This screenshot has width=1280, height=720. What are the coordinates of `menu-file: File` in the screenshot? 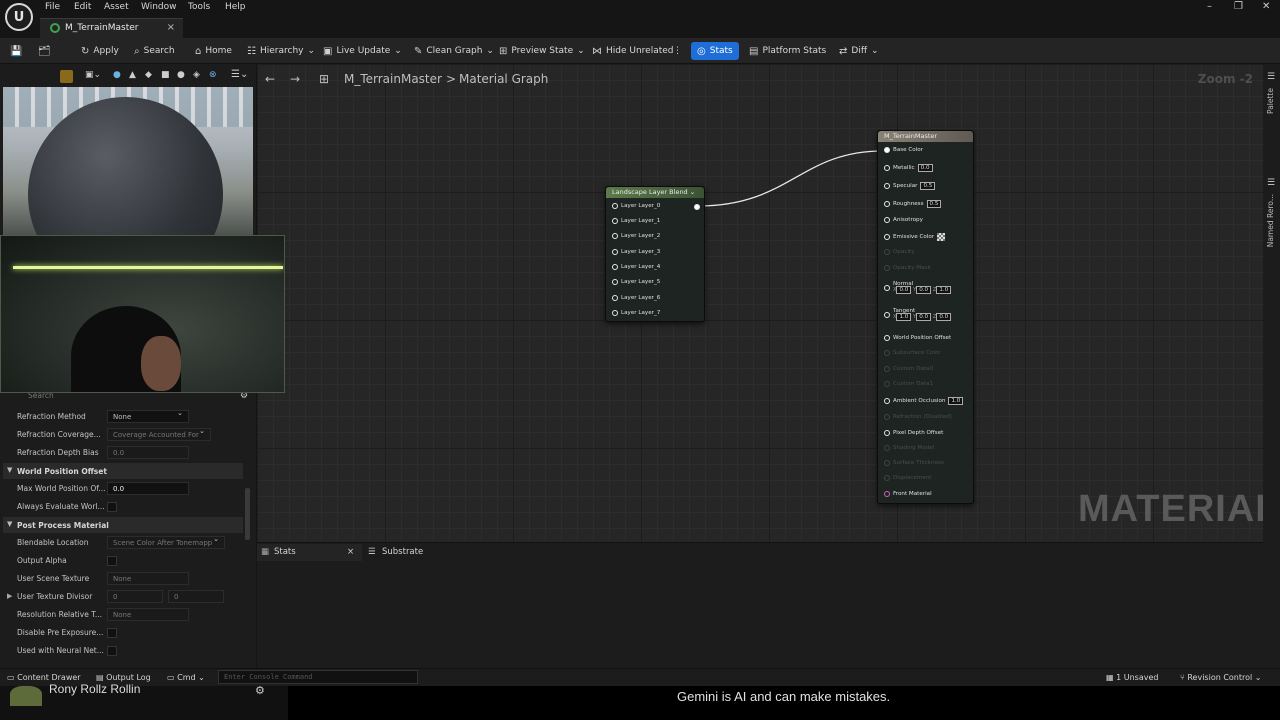 It's located at (52, 7).